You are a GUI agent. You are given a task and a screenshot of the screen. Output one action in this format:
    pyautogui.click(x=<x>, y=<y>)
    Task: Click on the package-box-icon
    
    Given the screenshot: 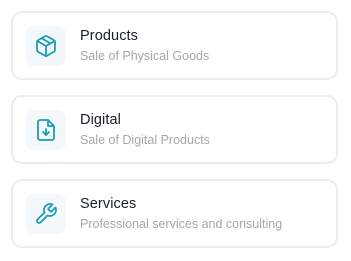 What is the action you would take?
    pyautogui.click(x=46, y=46)
    